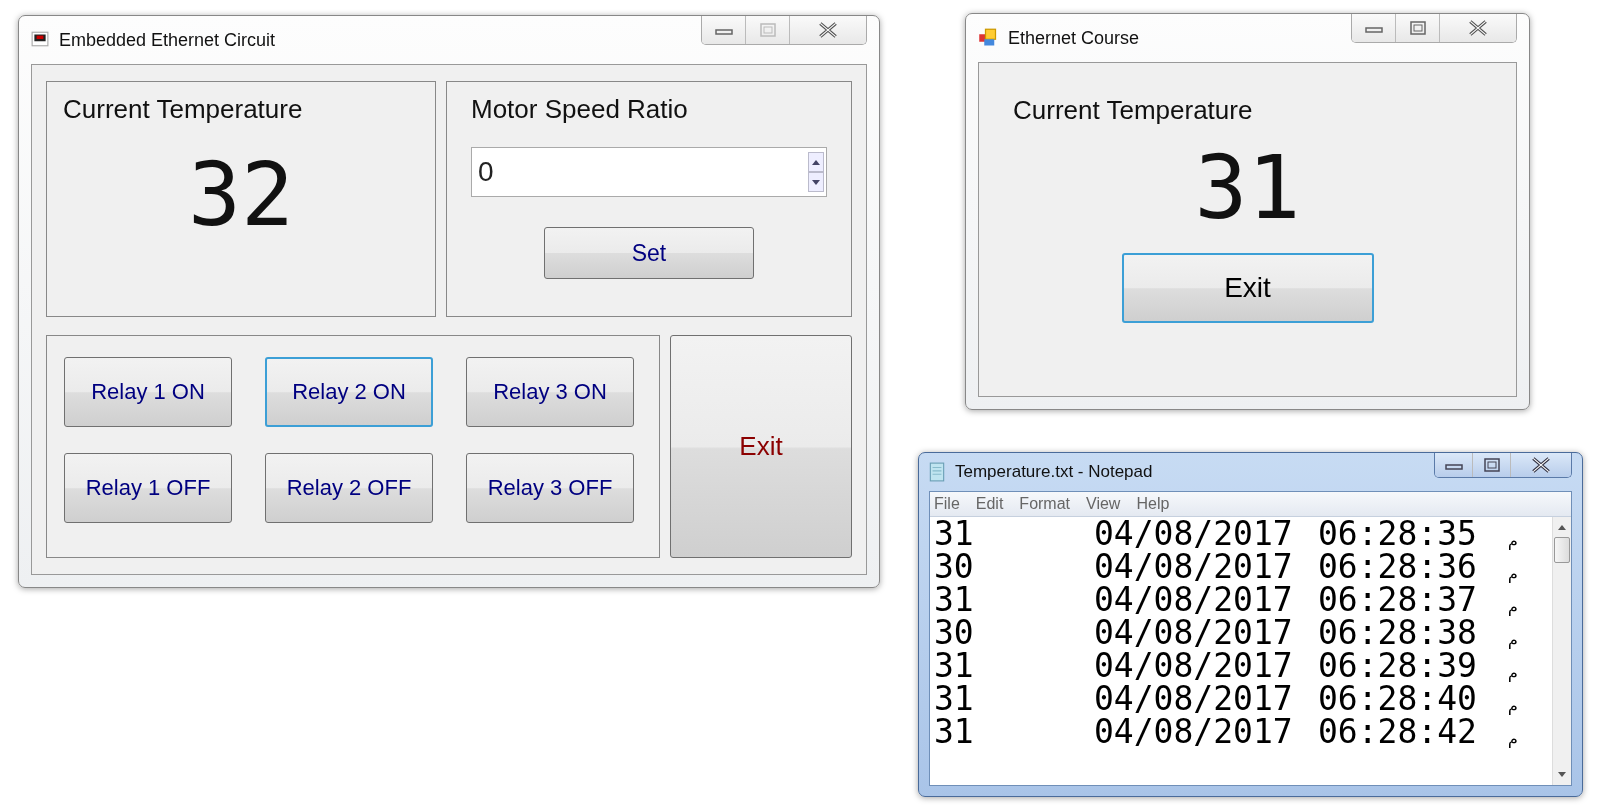 Image resolution: width=1600 pixels, height=812 pixels. What do you see at coordinates (1074, 38) in the screenshot?
I see `window-title: Ethernet Course` at bounding box center [1074, 38].